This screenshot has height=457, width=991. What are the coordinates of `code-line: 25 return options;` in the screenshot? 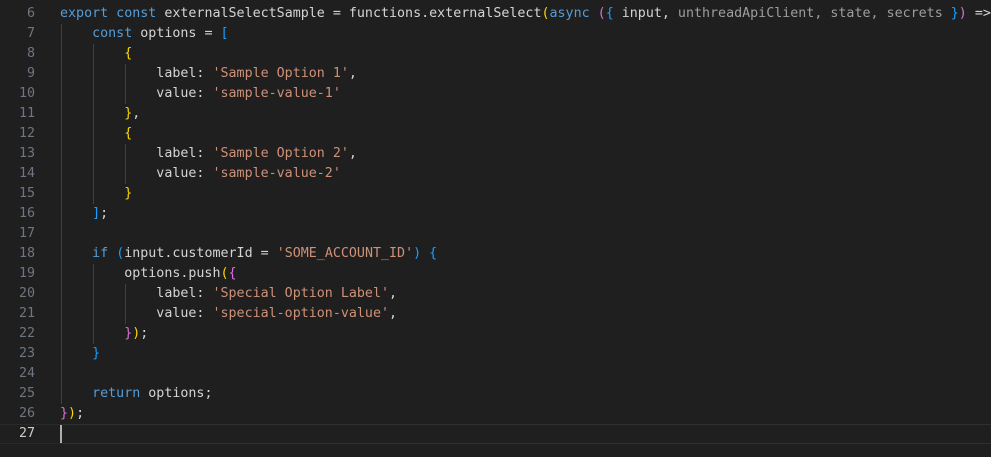 It's located at (495, 394).